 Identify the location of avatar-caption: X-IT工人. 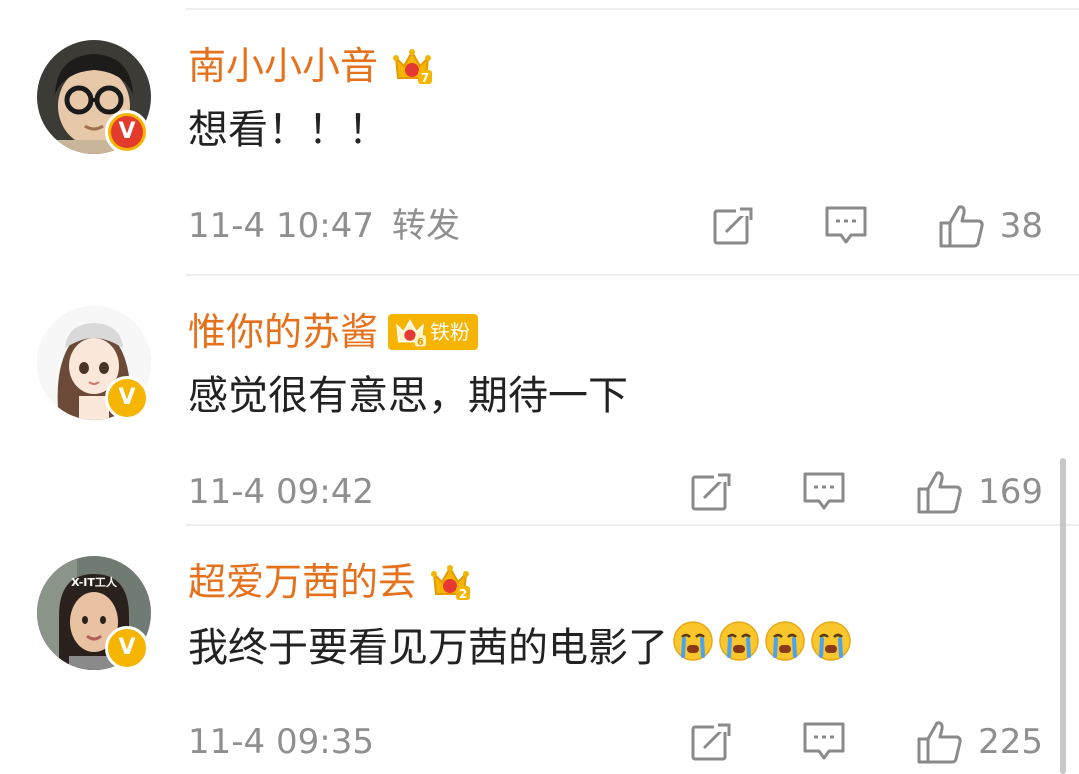
(94, 582).